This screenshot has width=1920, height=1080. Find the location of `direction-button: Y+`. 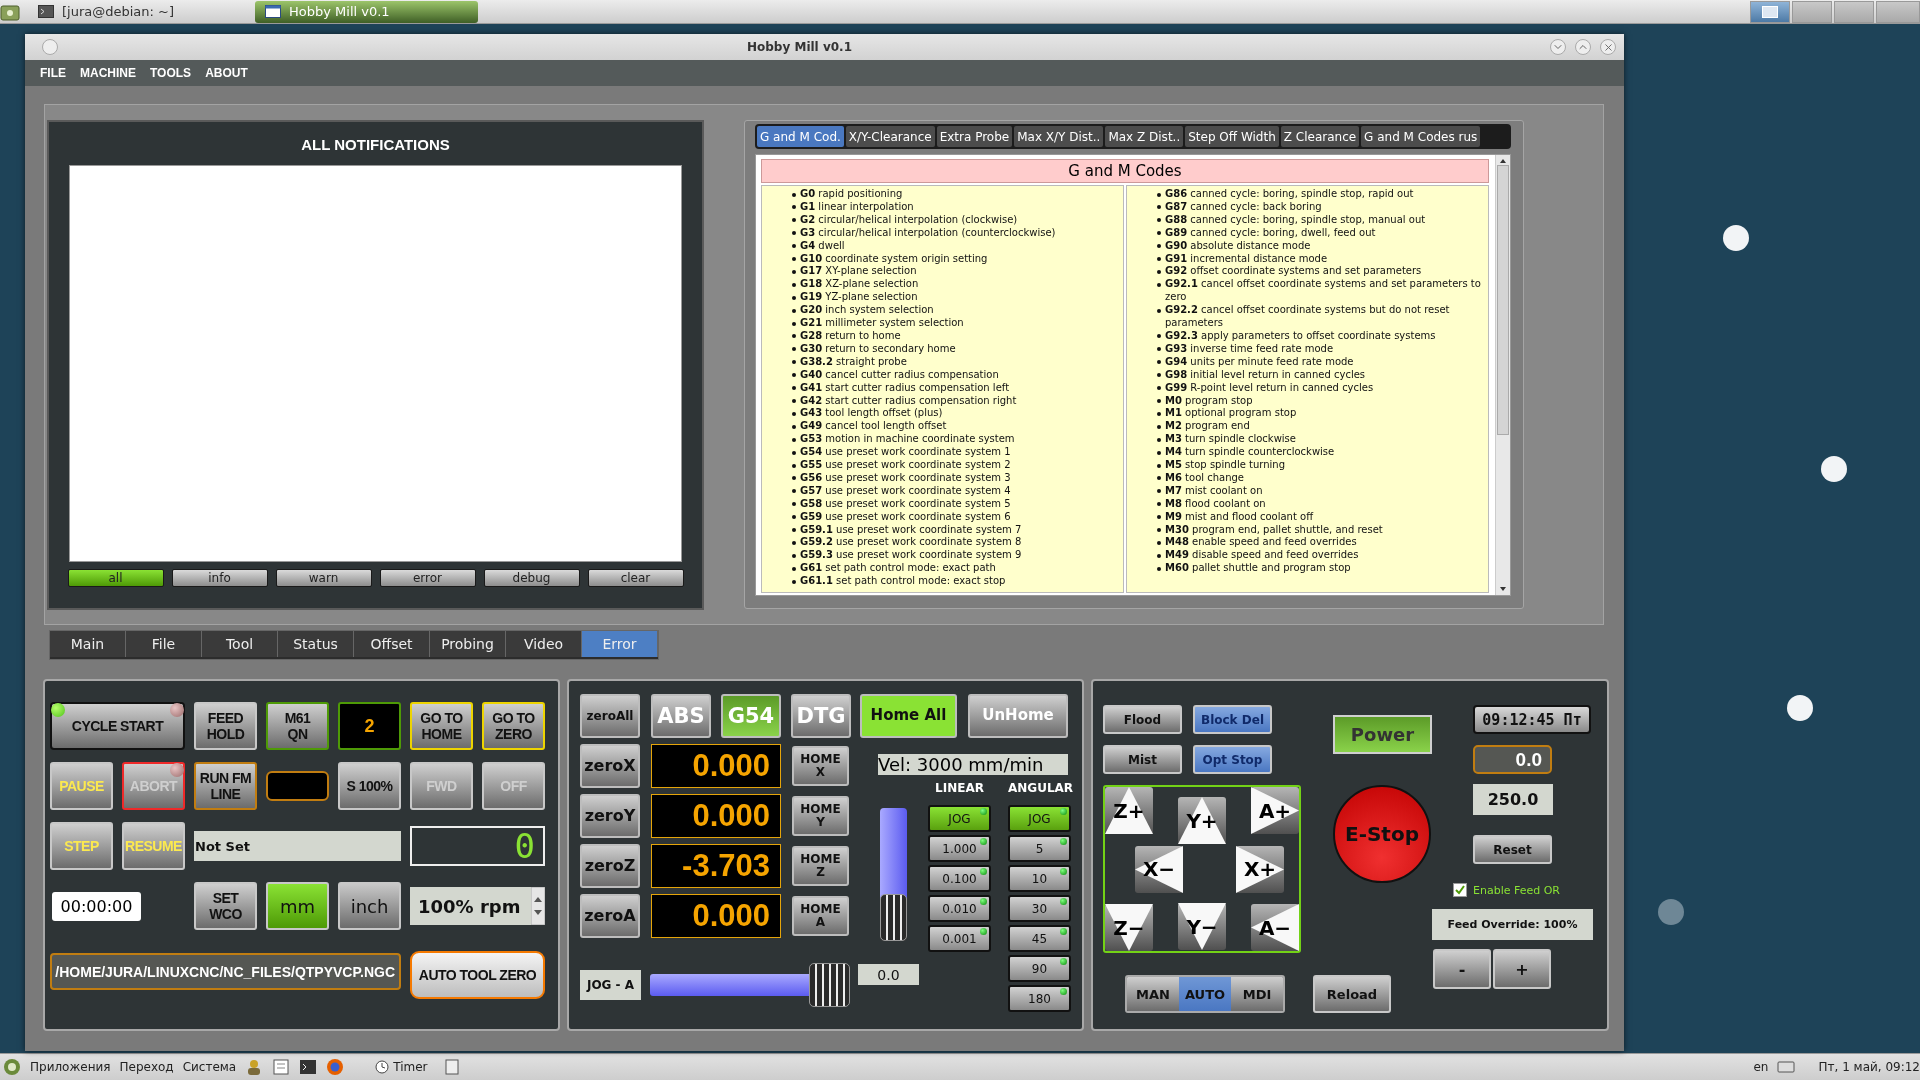

direction-button: Y+ is located at coordinates (1202, 820).